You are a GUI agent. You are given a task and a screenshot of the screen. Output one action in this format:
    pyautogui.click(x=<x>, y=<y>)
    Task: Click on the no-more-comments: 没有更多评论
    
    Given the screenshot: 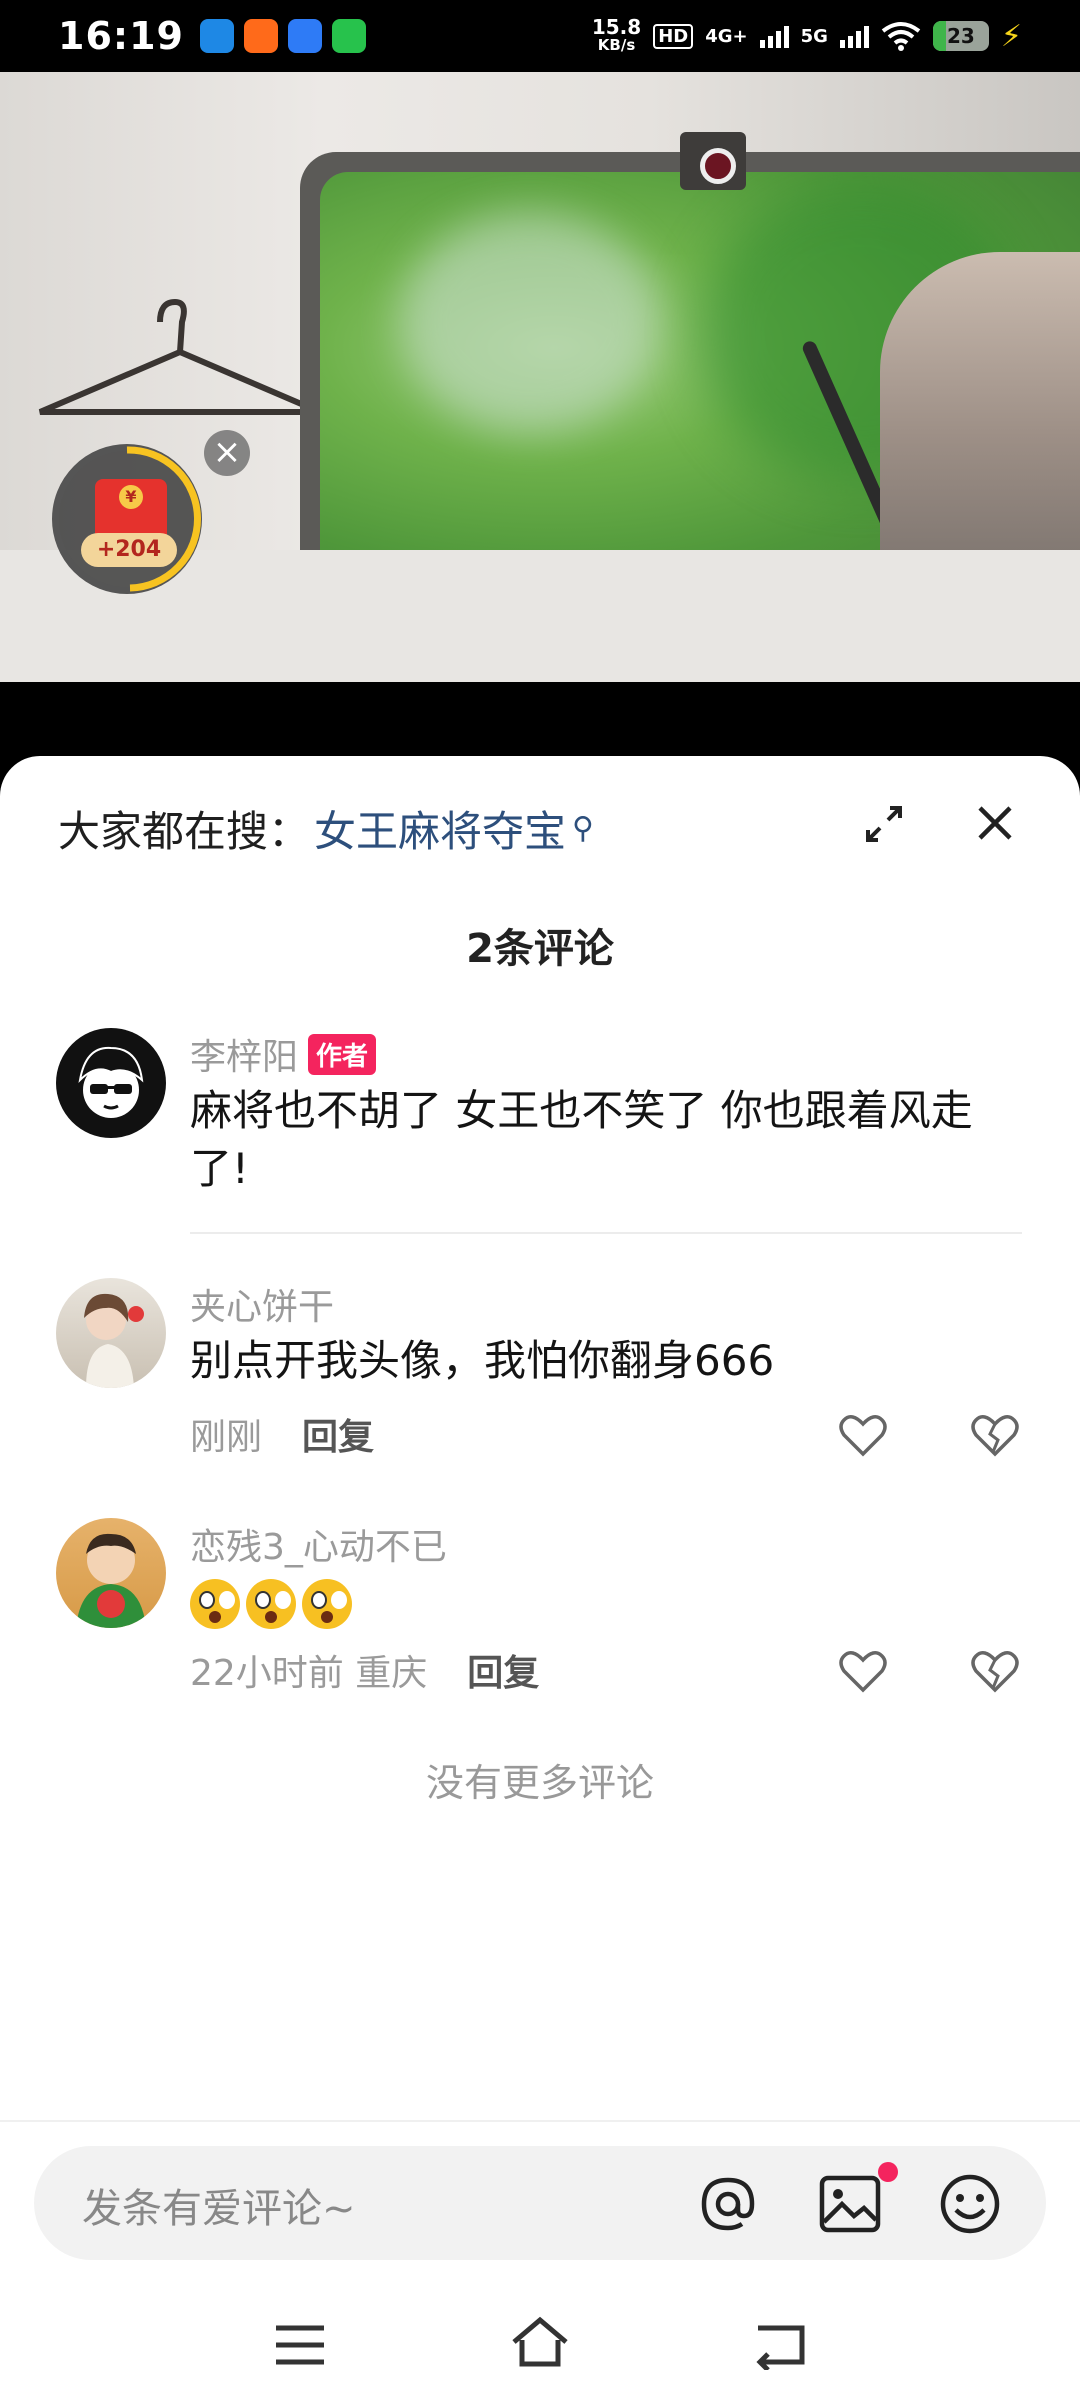 What is the action you would take?
    pyautogui.click(x=539, y=1783)
    